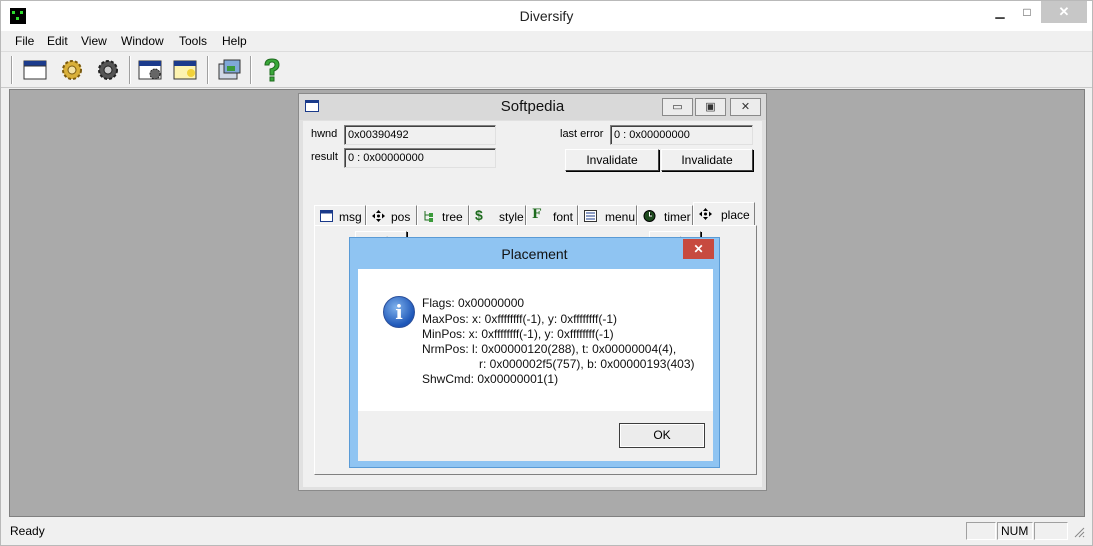 Image resolution: width=1093 pixels, height=546 pixels. Describe the element at coordinates (707, 160) in the screenshot. I see `invalidate-button-2: Invalidate` at that location.